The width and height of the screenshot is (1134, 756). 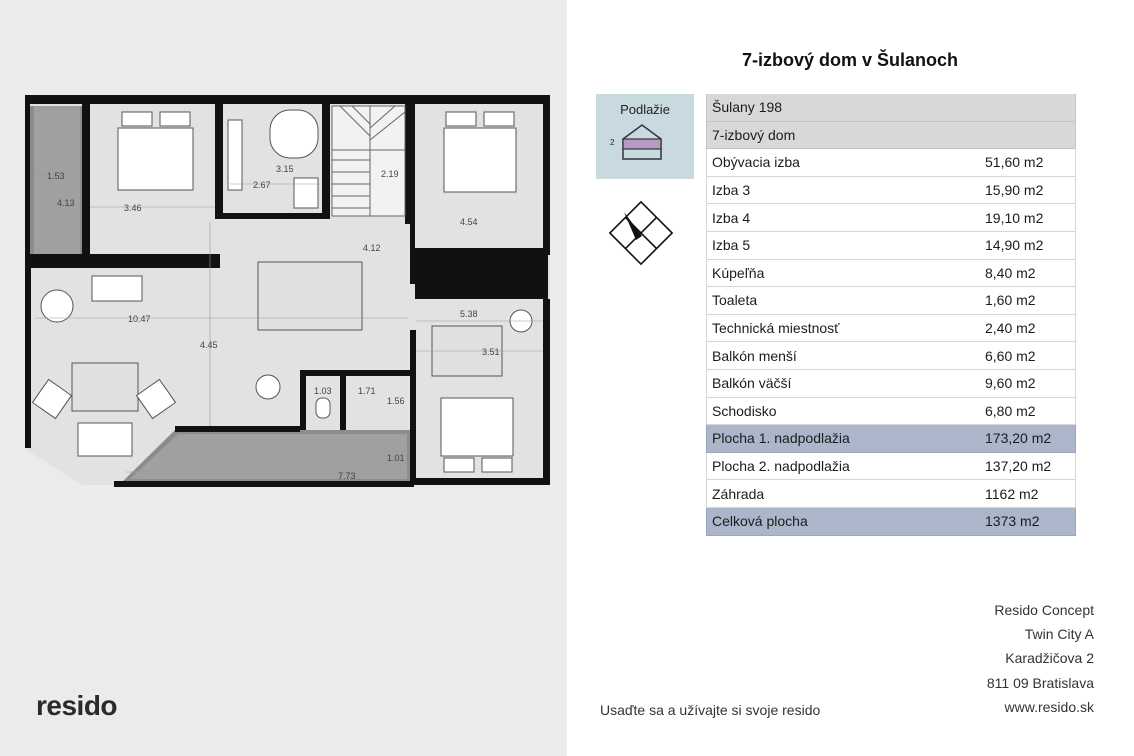 I want to click on table-row: Záhrada 1162 m2, so click(x=891, y=493).